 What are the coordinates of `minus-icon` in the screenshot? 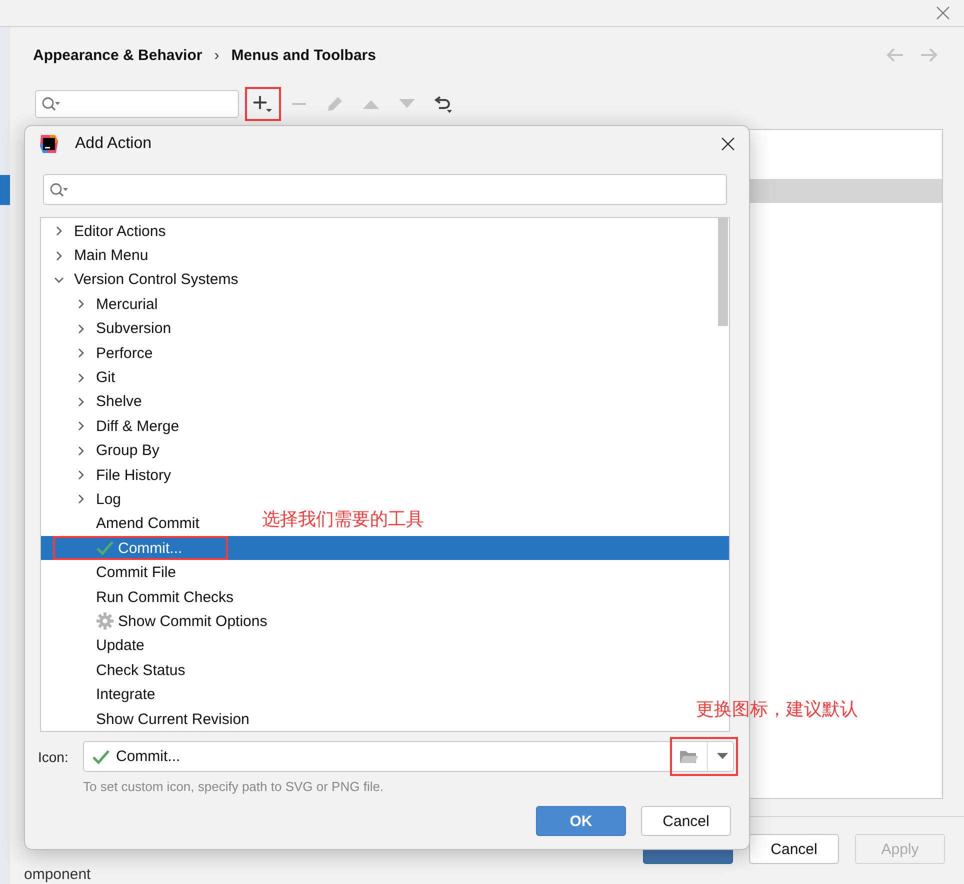 It's located at (299, 104).